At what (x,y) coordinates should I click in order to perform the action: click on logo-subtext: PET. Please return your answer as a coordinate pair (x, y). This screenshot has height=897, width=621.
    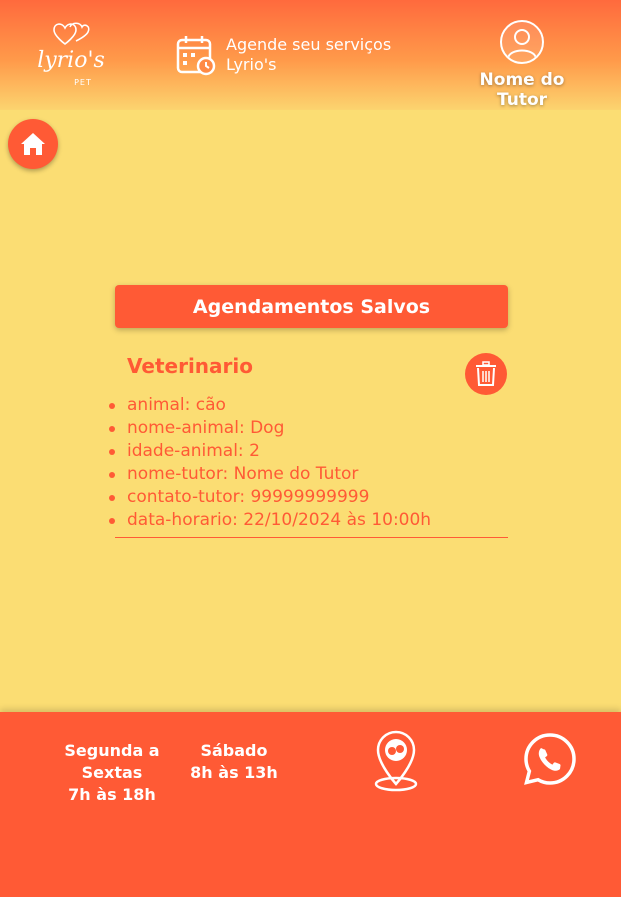
    Looking at the image, I should click on (83, 82).